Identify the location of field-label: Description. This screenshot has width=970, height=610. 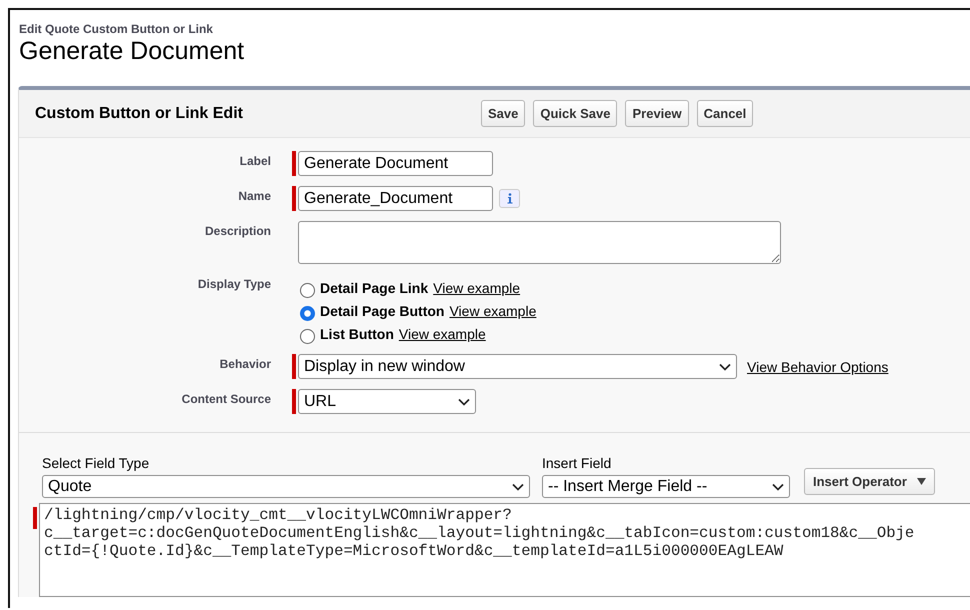
(238, 230).